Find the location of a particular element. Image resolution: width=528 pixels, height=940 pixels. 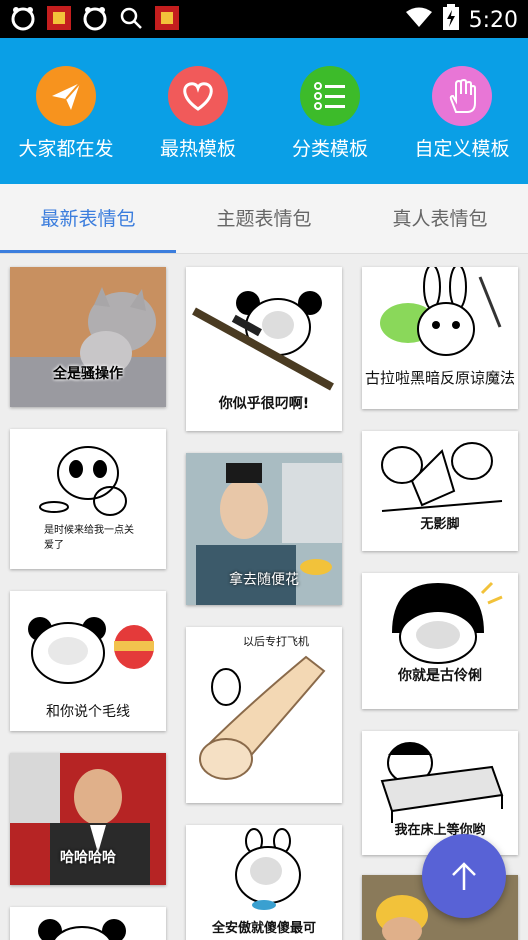

sticker-caption: 是时候来给我一点关爱了 is located at coordinates (89, 538).